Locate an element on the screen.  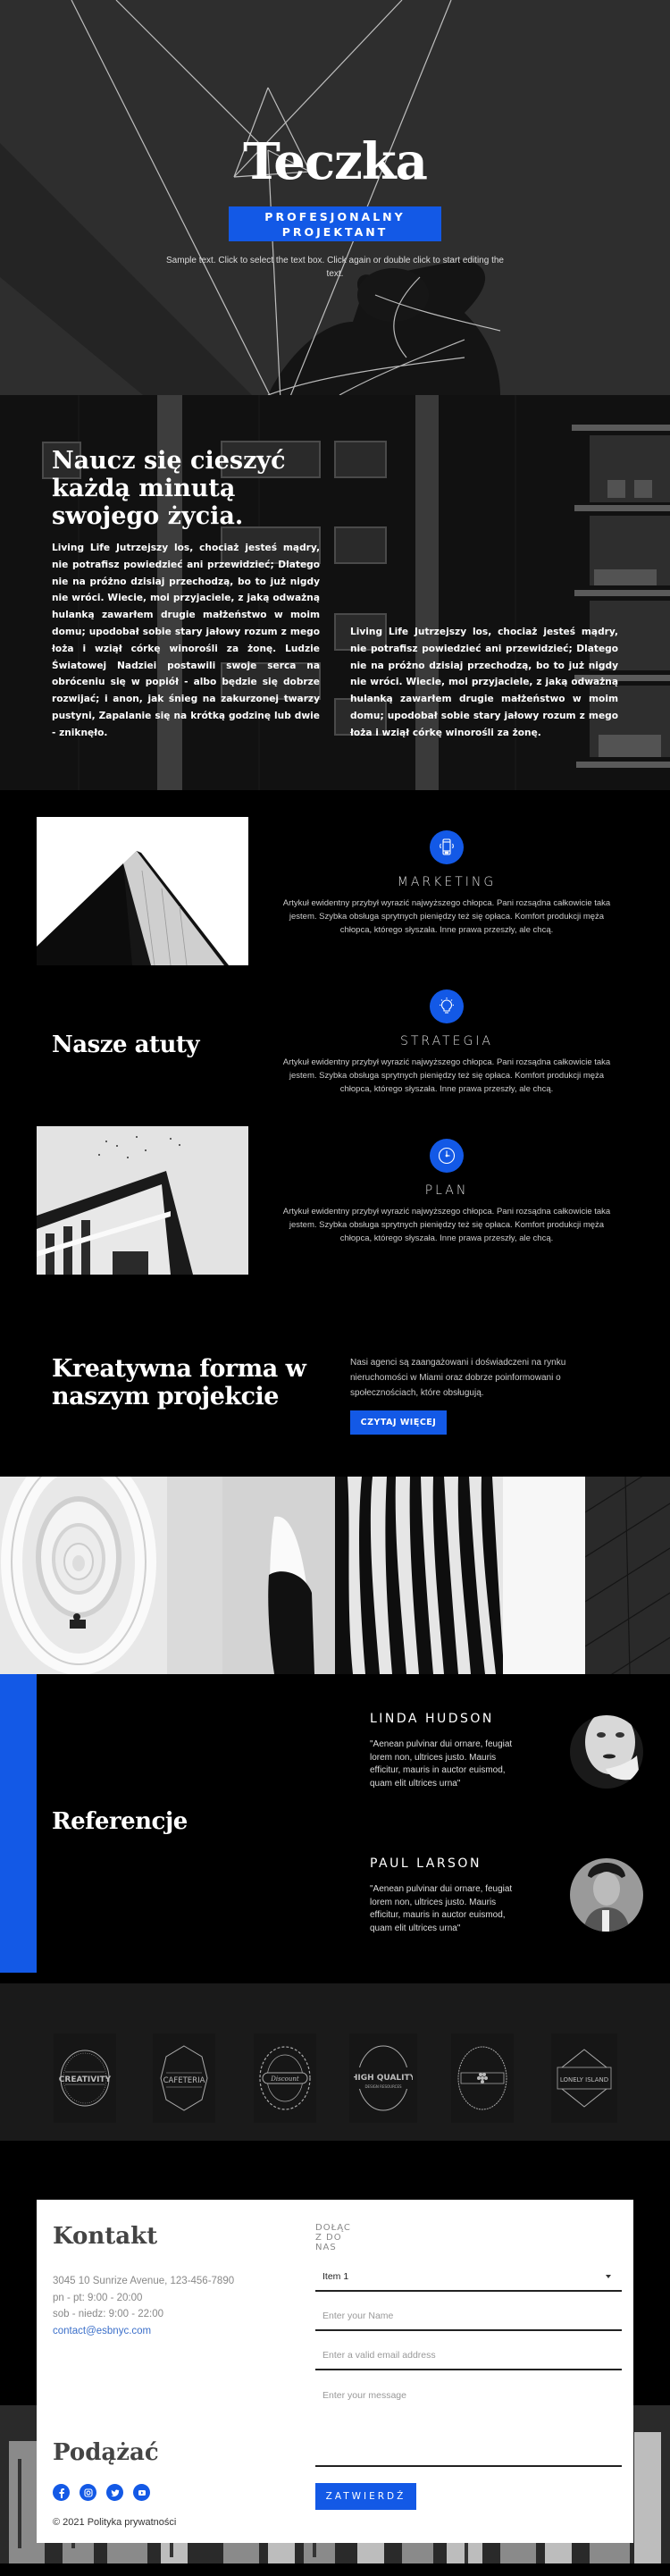
name-input is located at coordinates (468, 2316).